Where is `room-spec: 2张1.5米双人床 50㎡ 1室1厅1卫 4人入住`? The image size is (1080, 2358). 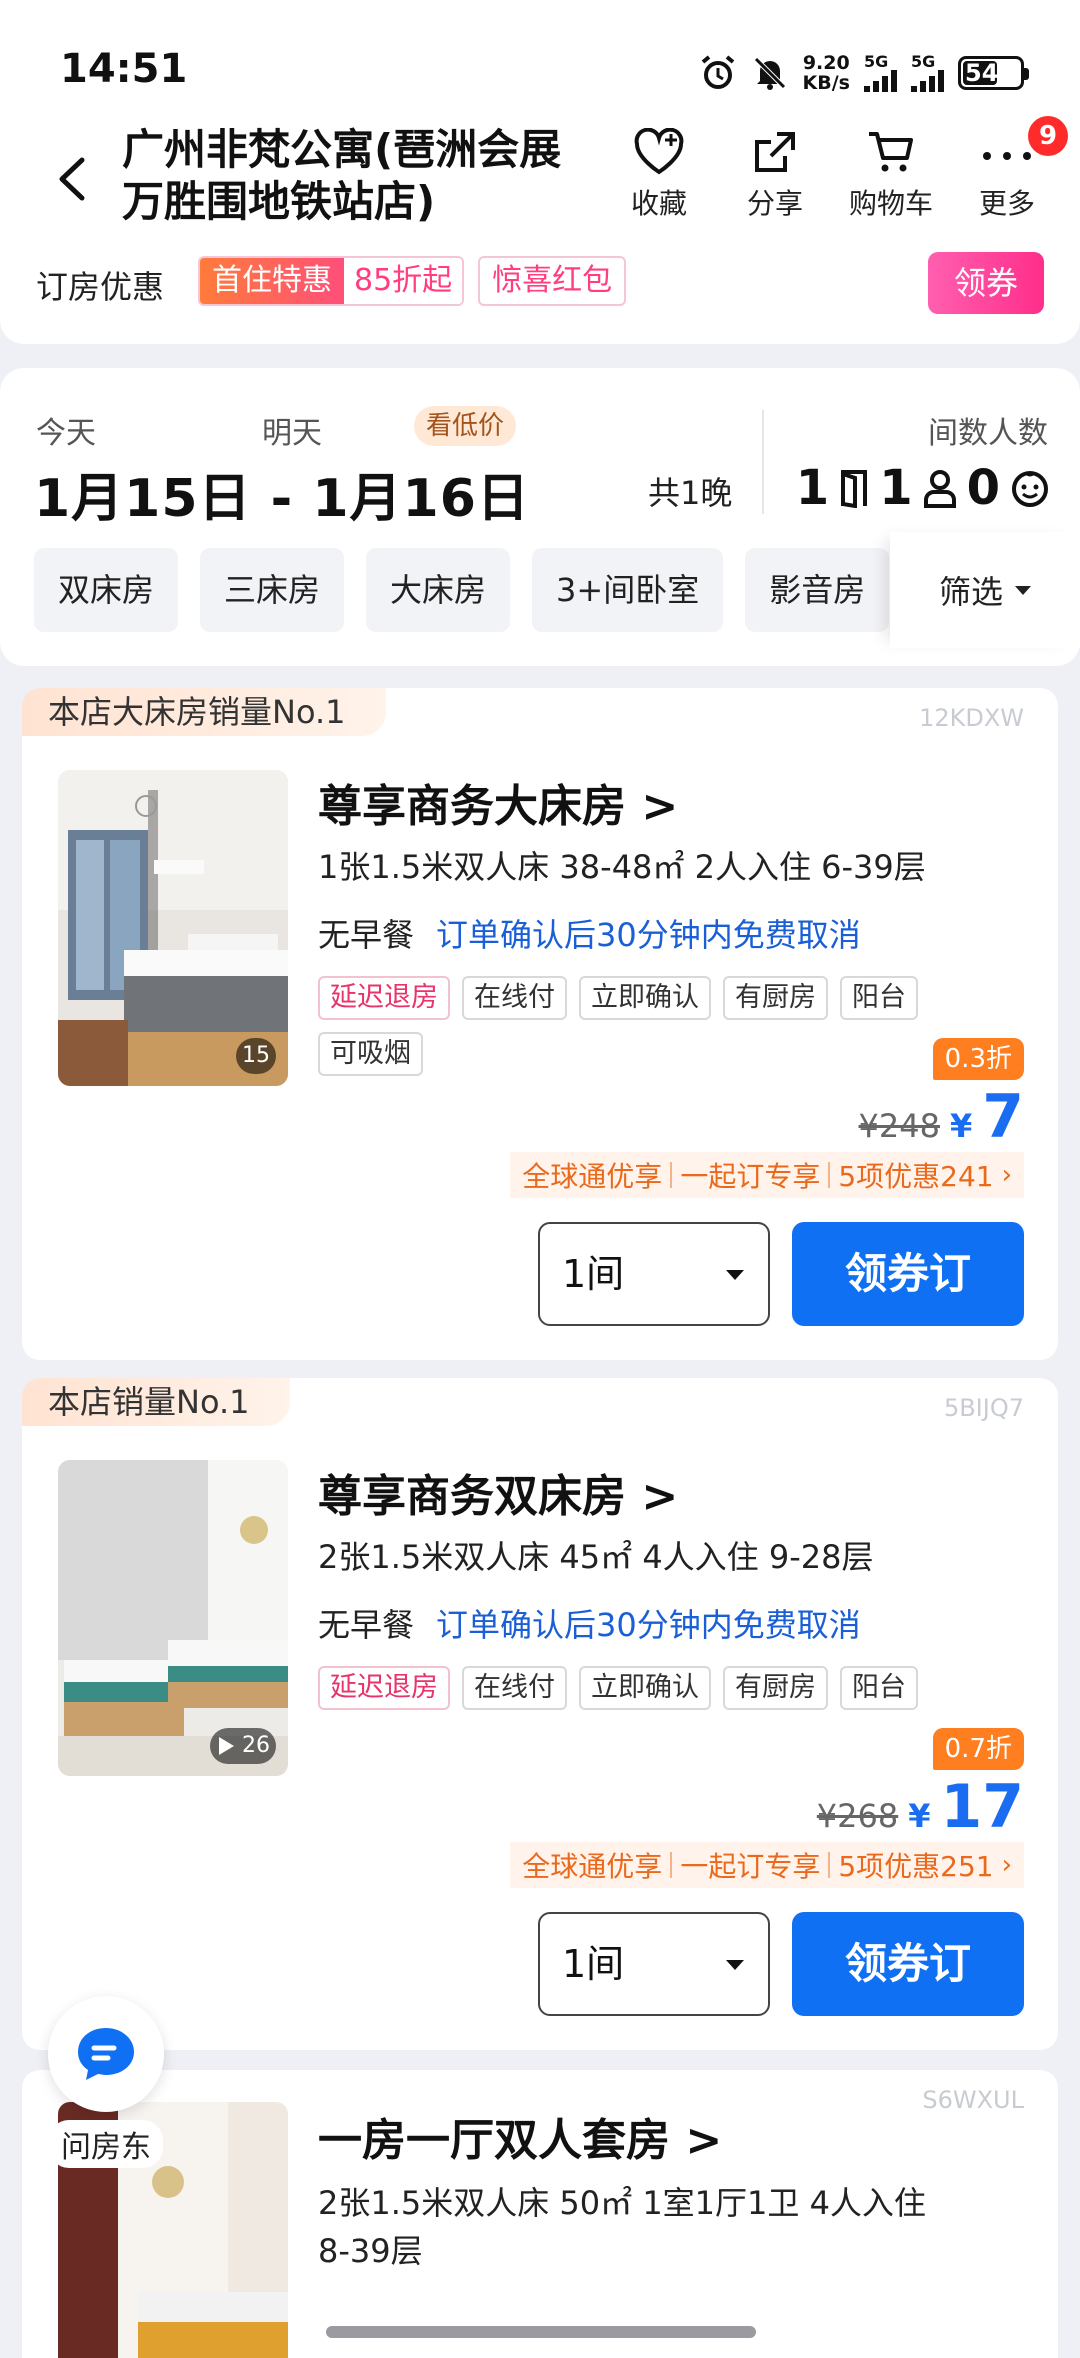
room-spec: 2张1.5米双人床 50㎡ 1室1厅1卫 4人入住 is located at coordinates (622, 2203).